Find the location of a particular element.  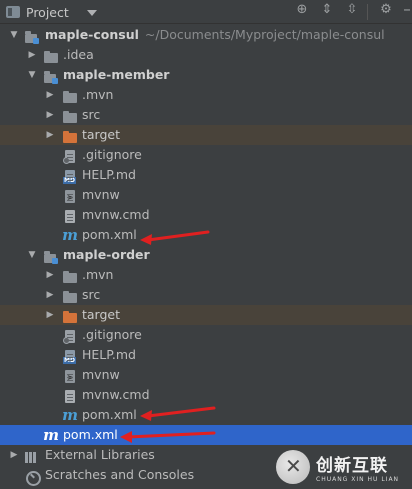

watermark-text-cn: 创新互联 is located at coordinates (352, 466).